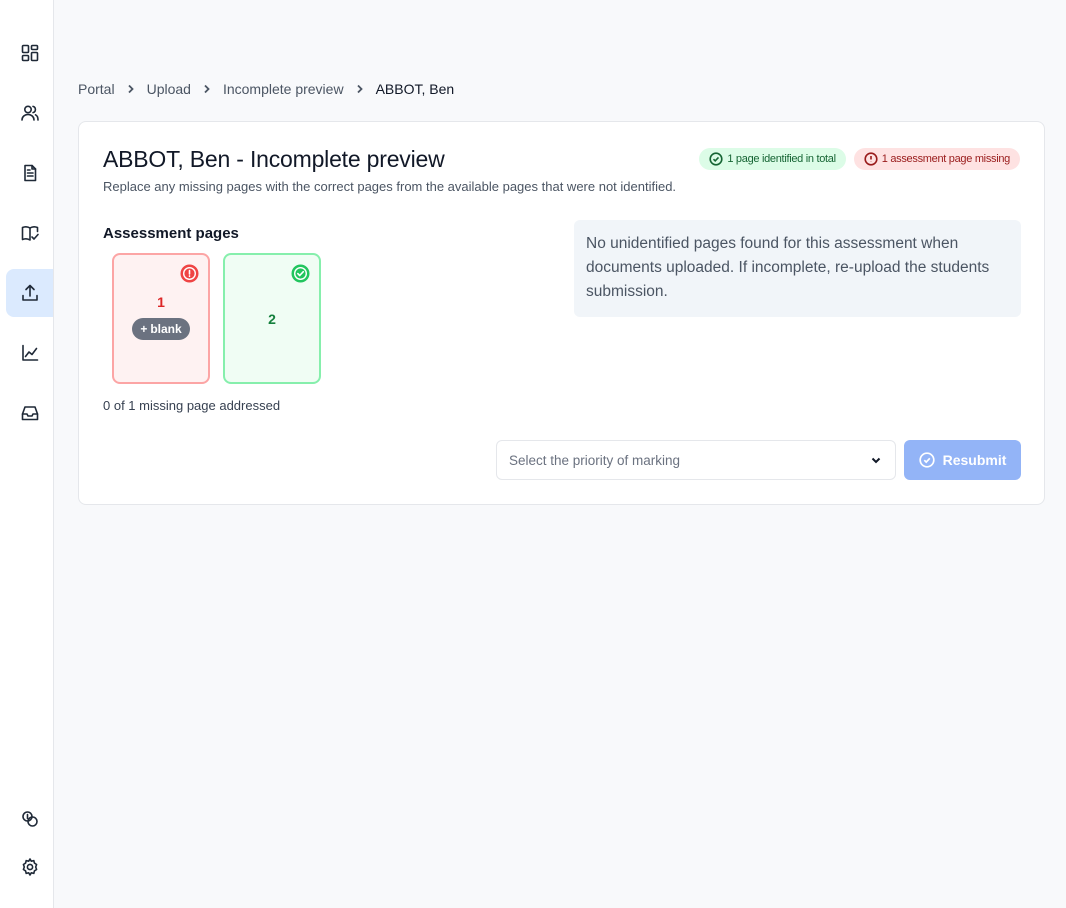  I want to click on sidebar-item-credits, so click(29, 819).